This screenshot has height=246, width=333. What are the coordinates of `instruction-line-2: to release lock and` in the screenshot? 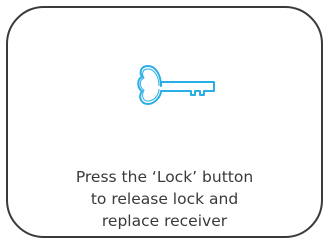 It's located at (164, 199).